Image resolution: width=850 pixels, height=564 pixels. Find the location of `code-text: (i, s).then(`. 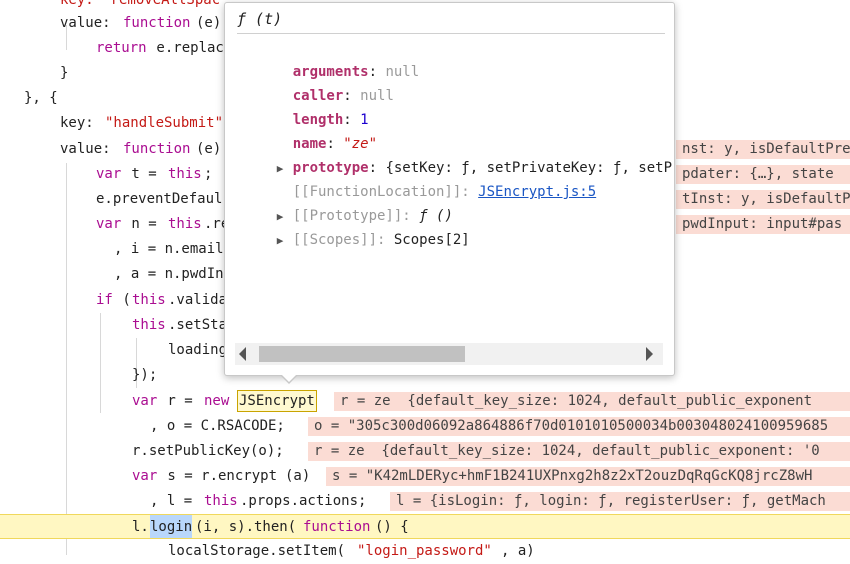

code-text: (i, s).then( is located at coordinates (246, 527).